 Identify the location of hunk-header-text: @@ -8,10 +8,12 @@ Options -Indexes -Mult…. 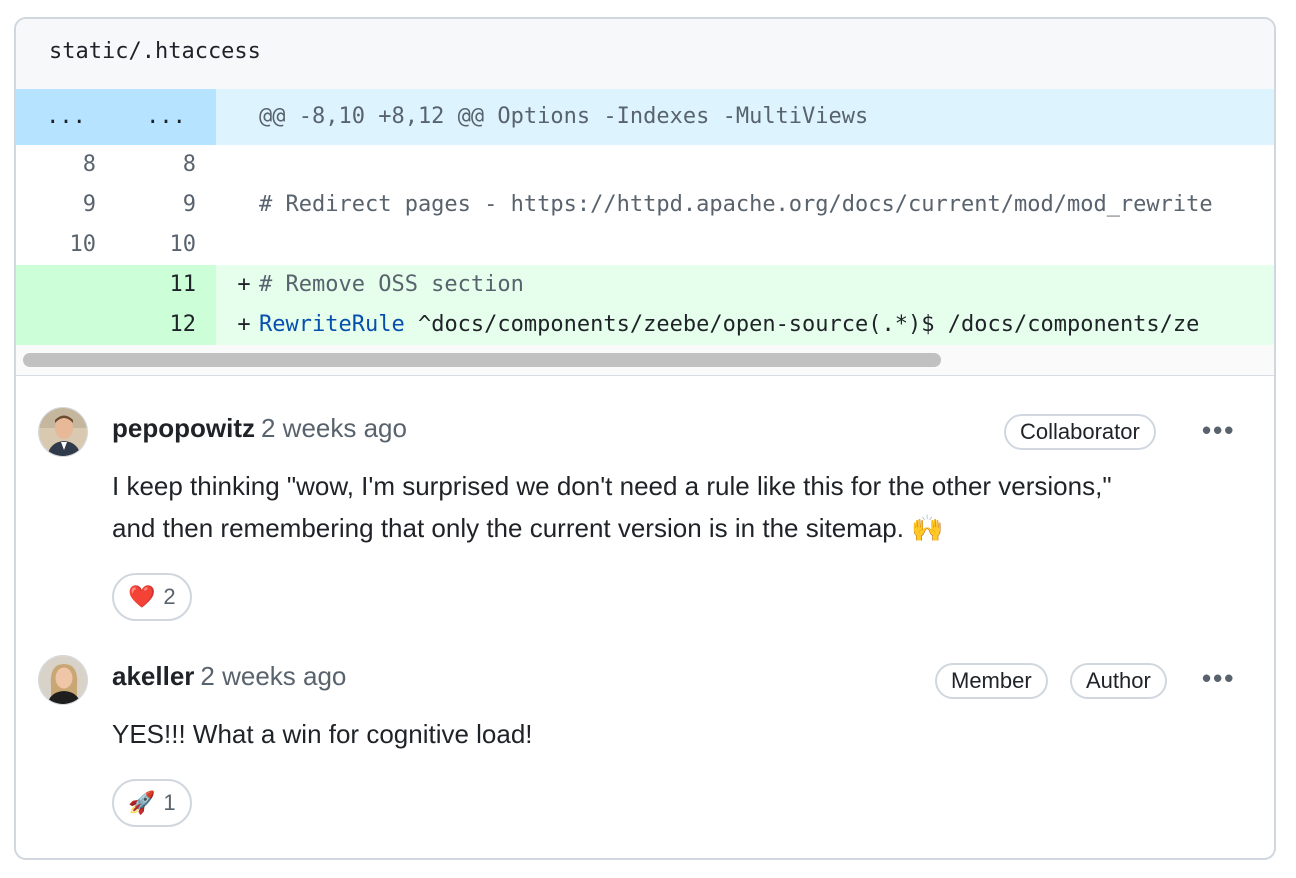
(564, 116).